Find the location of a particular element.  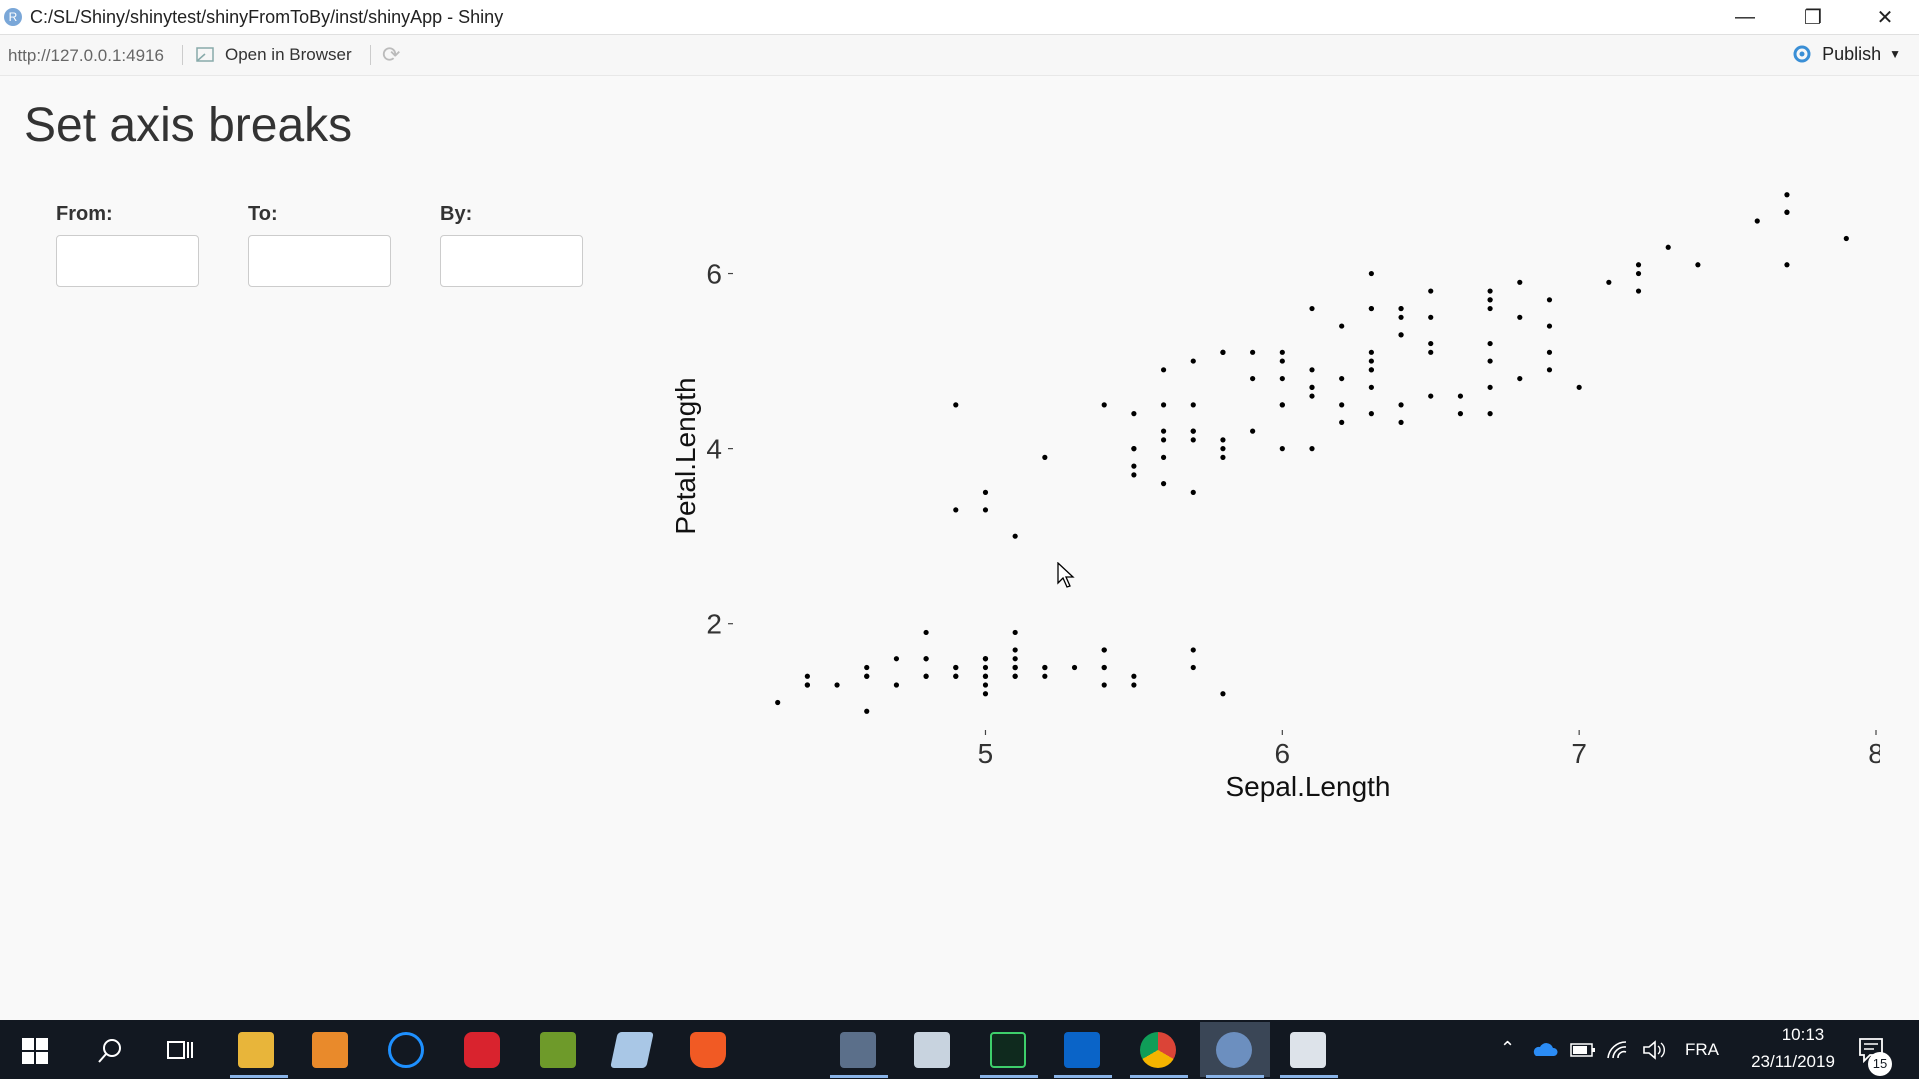

notes-app-icon is located at coordinates (632, 1050).